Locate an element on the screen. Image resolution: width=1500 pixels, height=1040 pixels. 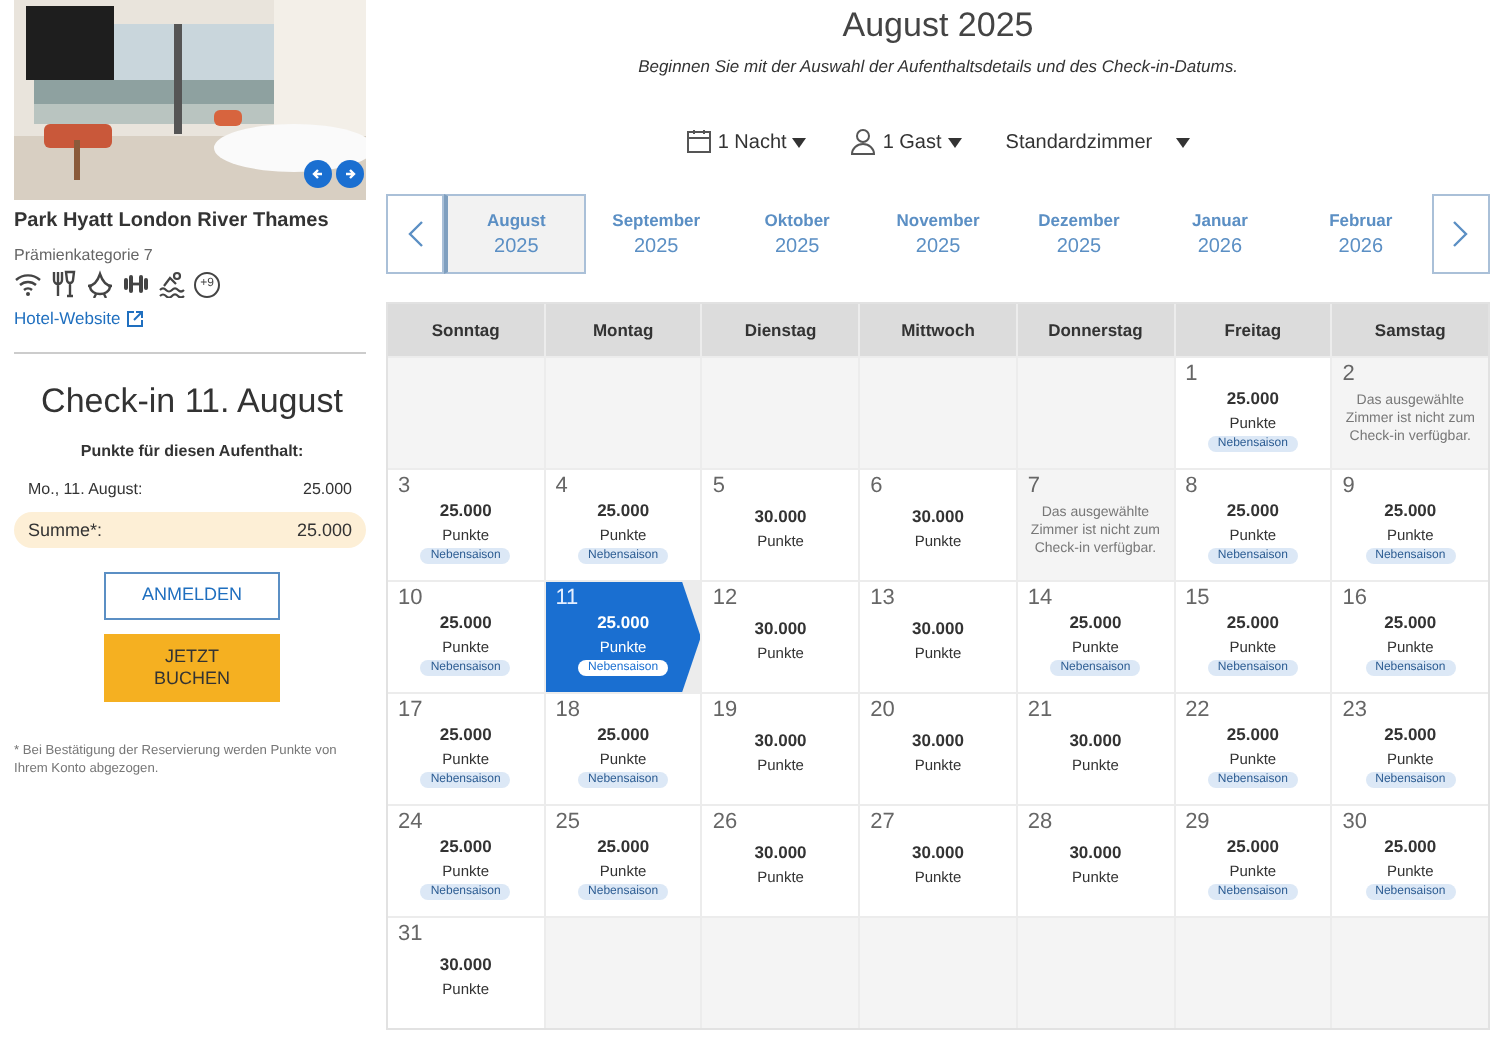
fork-glass-icon is located at coordinates (64, 284).